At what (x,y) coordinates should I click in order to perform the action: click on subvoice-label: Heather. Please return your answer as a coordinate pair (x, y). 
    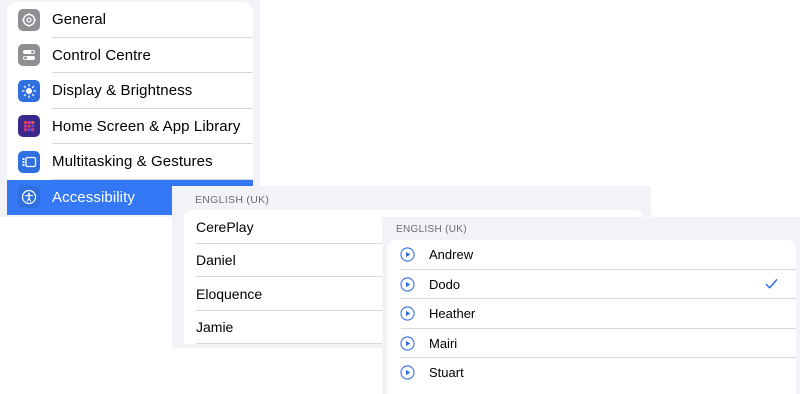
    Looking at the image, I should click on (452, 314).